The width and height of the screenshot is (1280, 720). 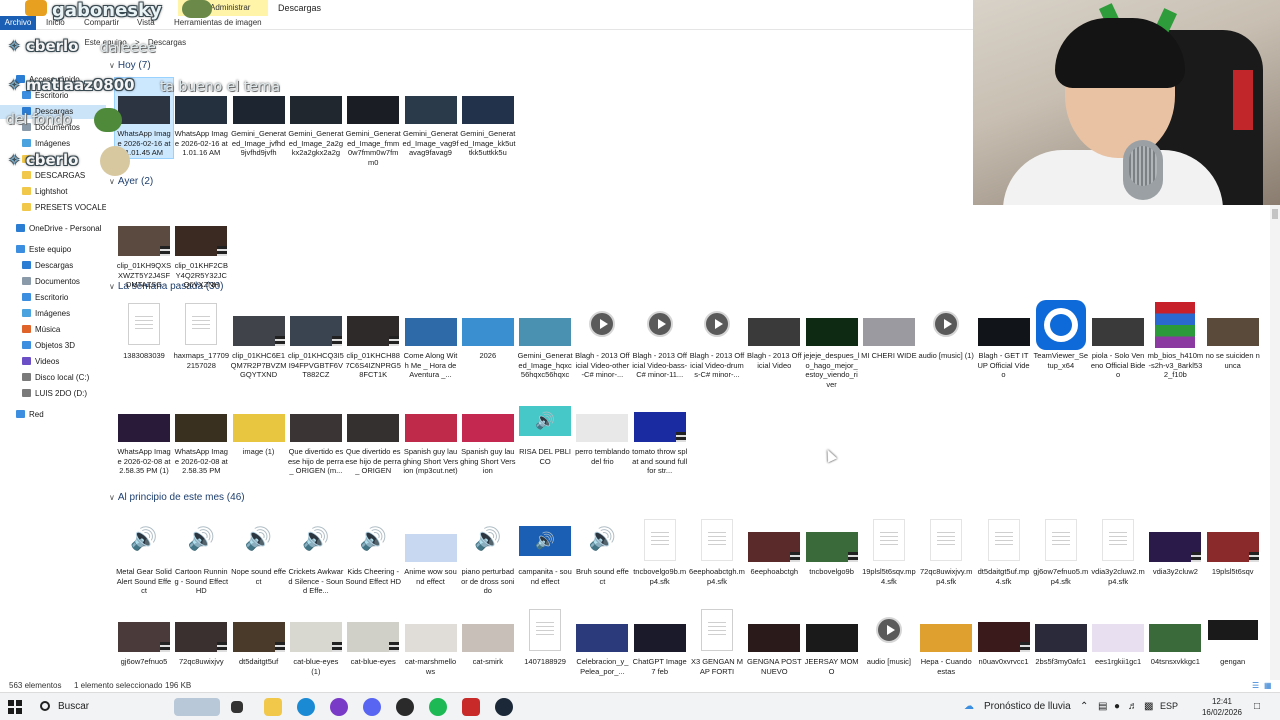 I want to click on address-bar: ← → Este equipo > Descargas, so click(x=512, y=43).